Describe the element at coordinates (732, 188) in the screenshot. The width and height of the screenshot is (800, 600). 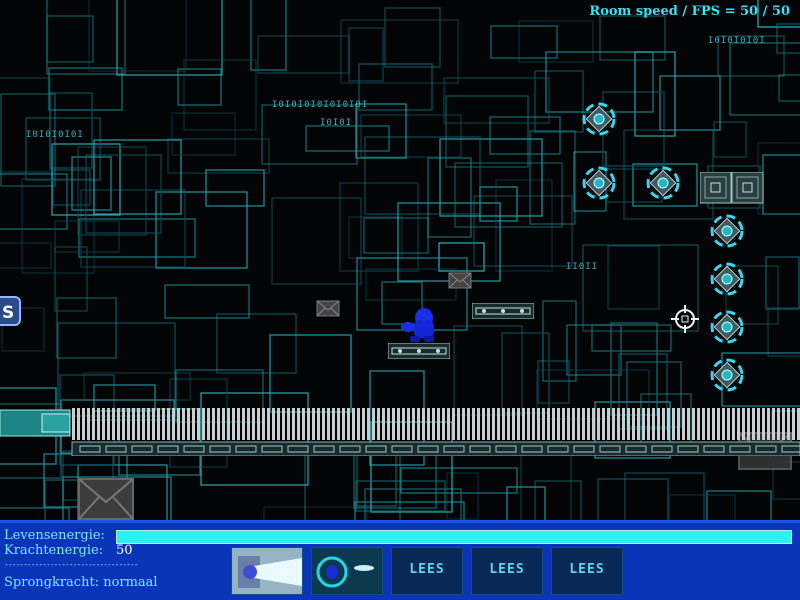
I see `metal-crate` at that location.